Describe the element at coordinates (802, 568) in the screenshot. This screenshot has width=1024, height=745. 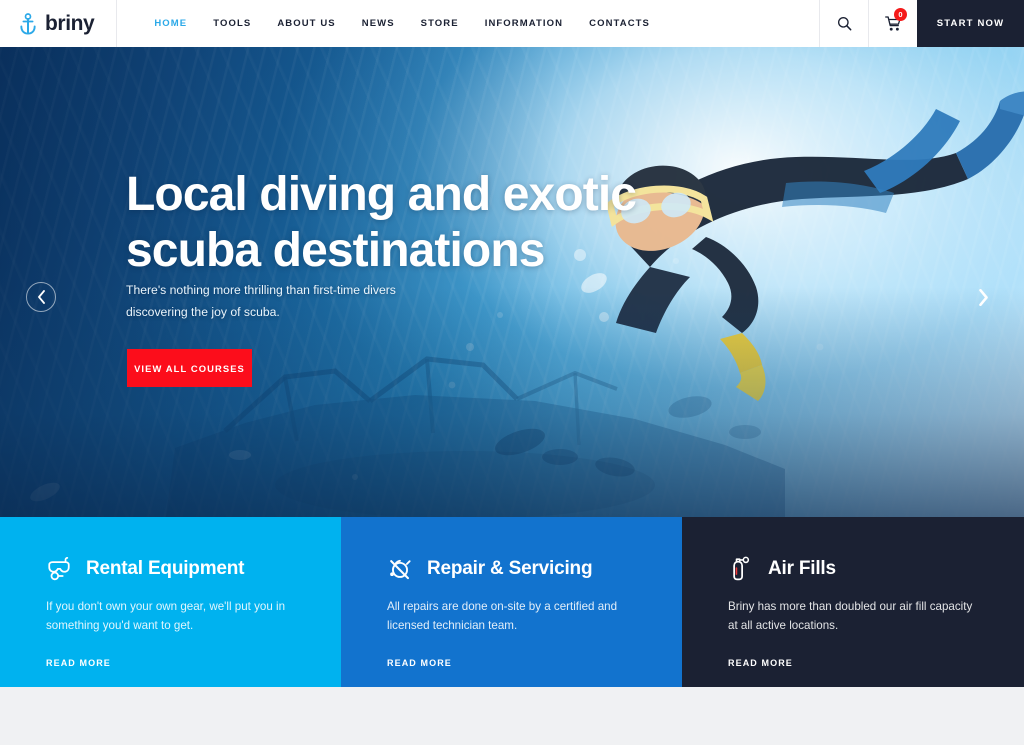
I see `card-title: Air Fills` at that location.